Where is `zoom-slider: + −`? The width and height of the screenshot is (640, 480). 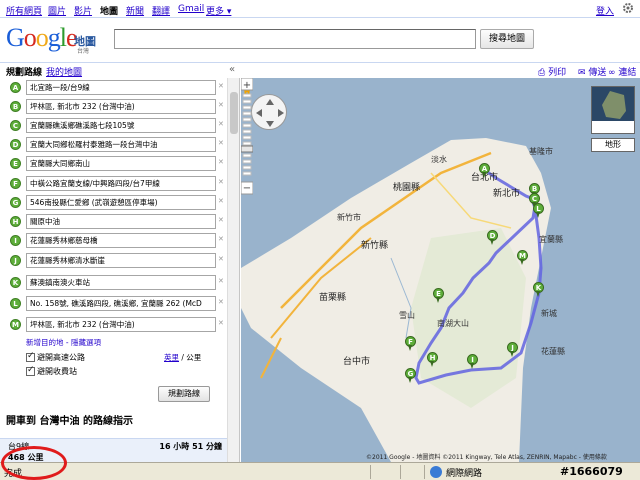
zoom-slider: + − is located at coordinates (247, 138).